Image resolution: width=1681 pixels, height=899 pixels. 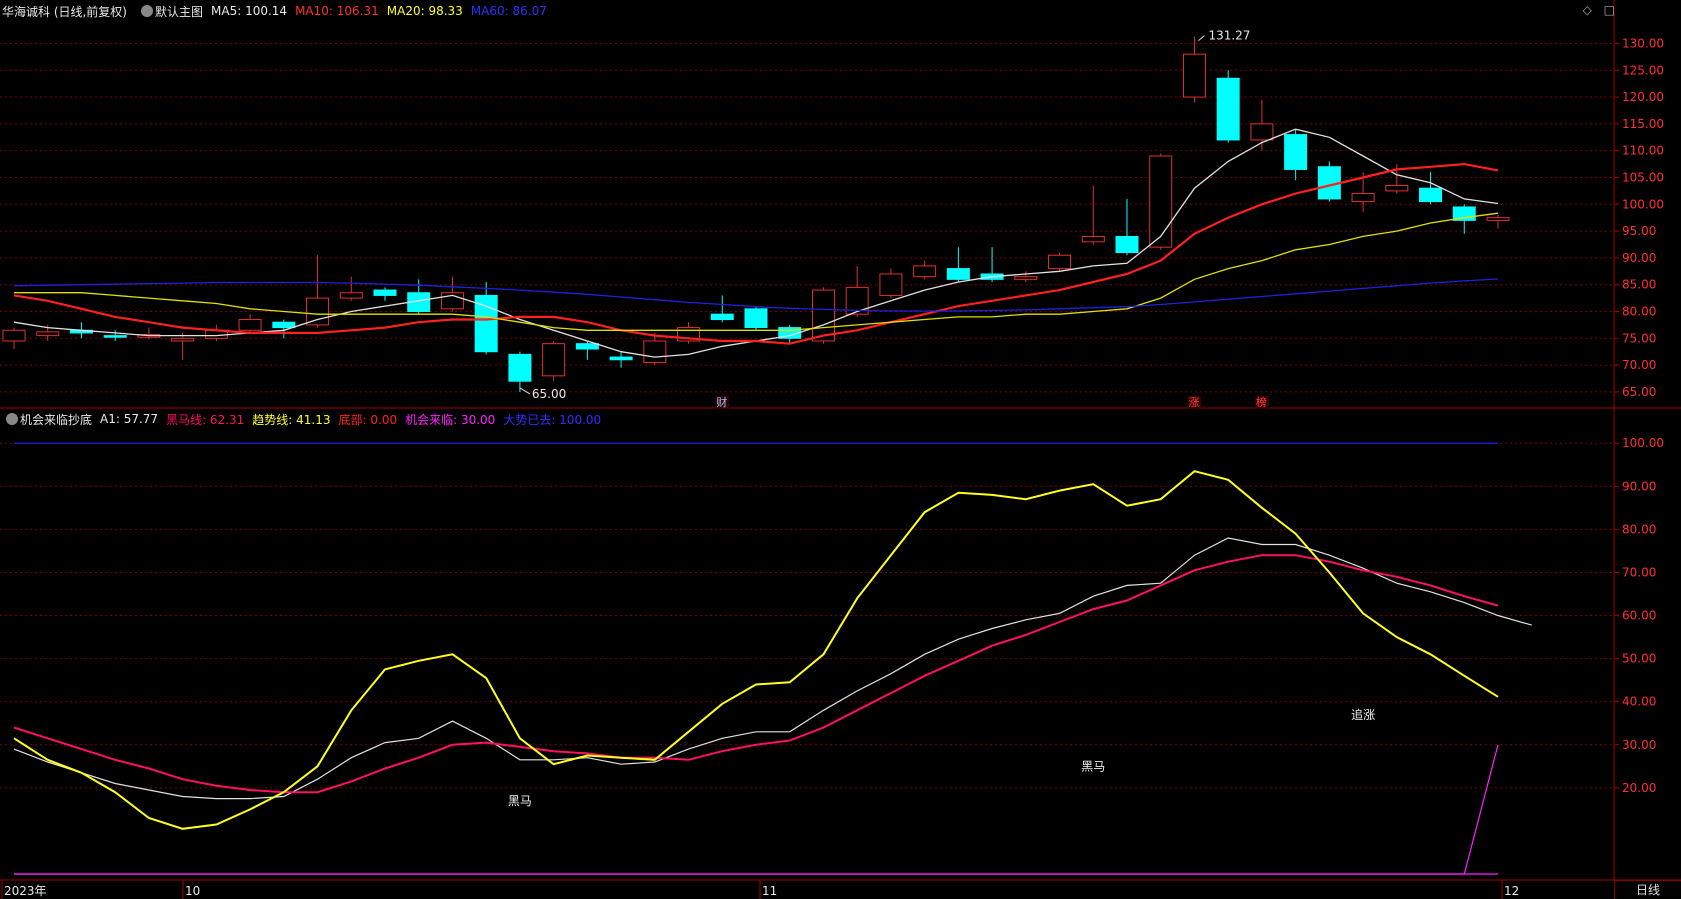 What do you see at coordinates (525, 391) in the screenshot?
I see `low-arrow` at bounding box center [525, 391].